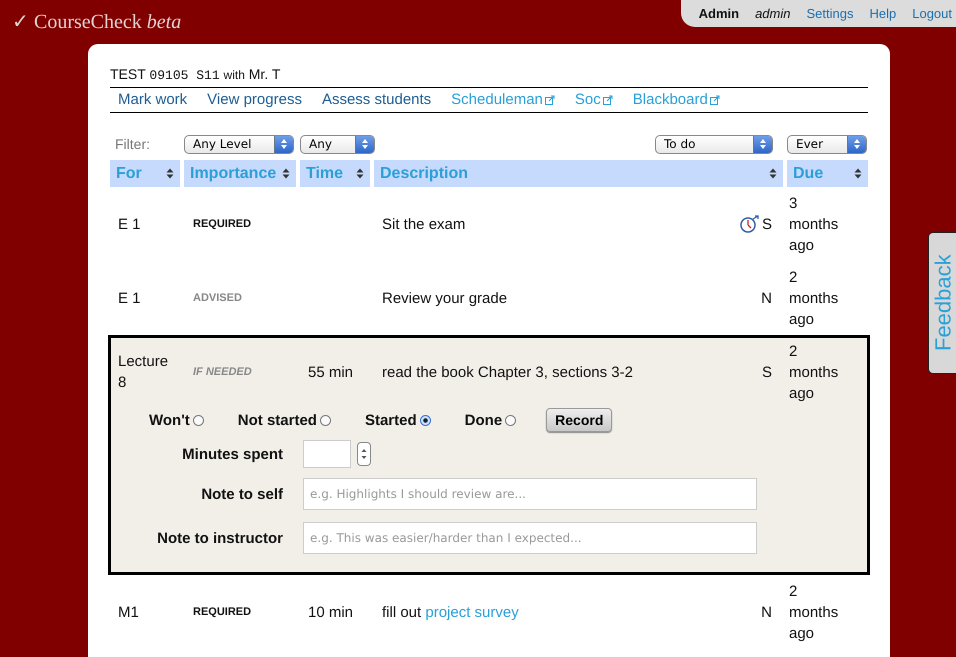 The width and height of the screenshot is (956, 657). What do you see at coordinates (241, 494) in the screenshot?
I see `note-label: Note to self` at bounding box center [241, 494].